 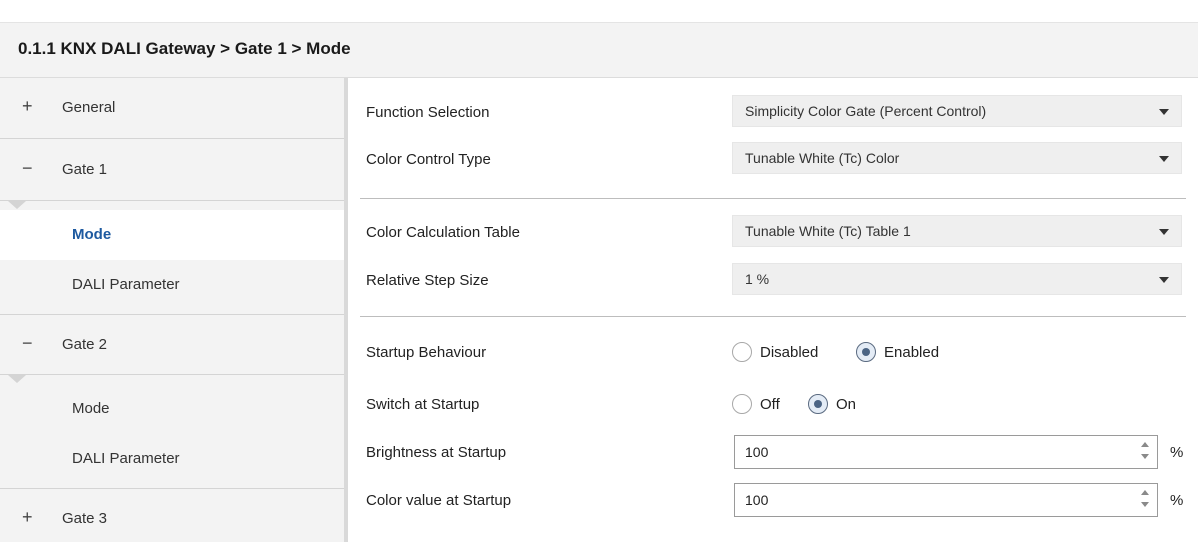 What do you see at coordinates (946, 452) in the screenshot?
I see `brightness-at-startup-input: 100` at bounding box center [946, 452].